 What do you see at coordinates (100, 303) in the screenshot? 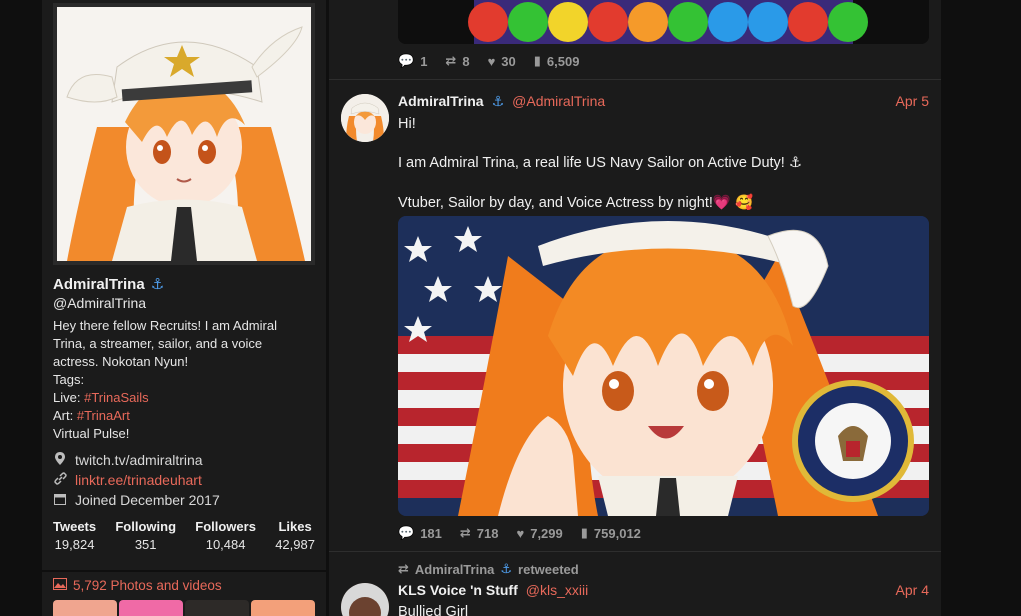
I see `profile-handle: @AdmiralTrina` at bounding box center [100, 303].